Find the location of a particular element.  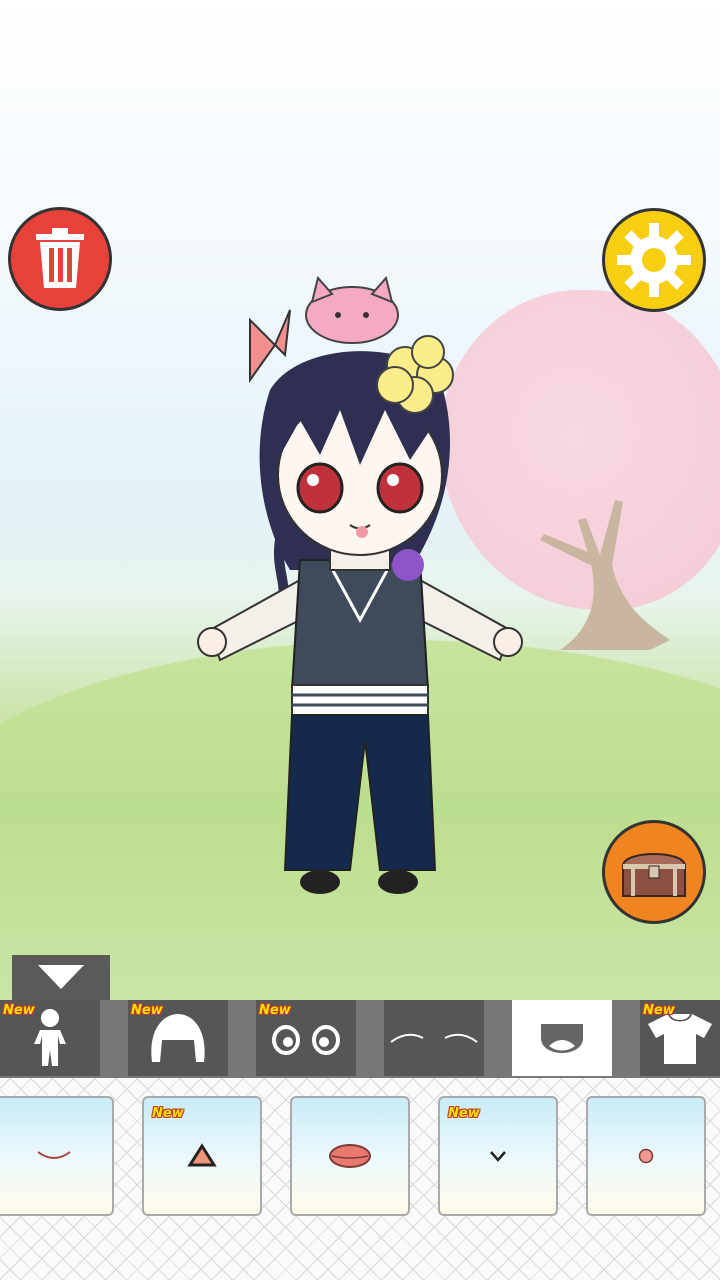

mouth-dot-icon is located at coordinates (646, 1156).